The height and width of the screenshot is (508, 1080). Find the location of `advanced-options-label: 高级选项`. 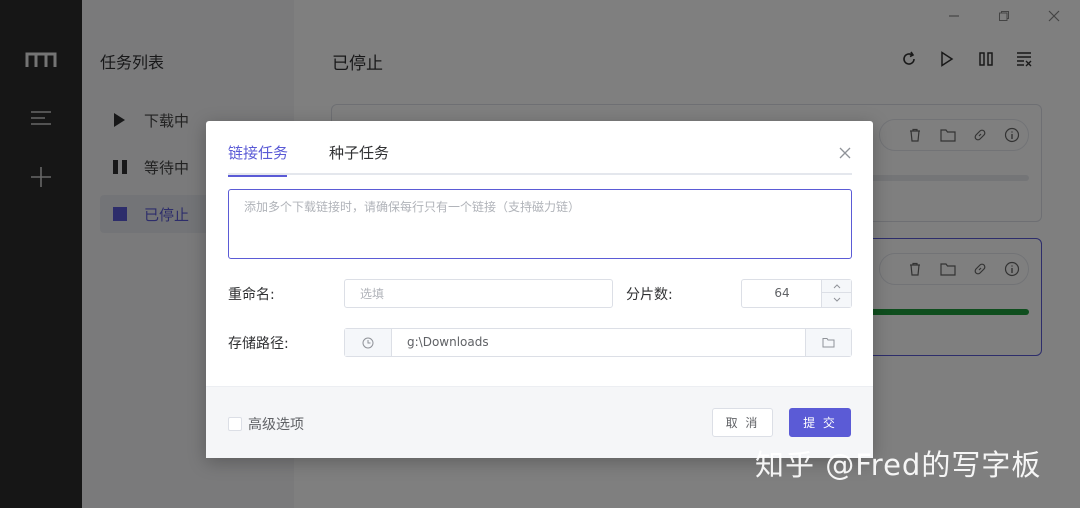

advanced-options-label: 高级选项 is located at coordinates (276, 425).